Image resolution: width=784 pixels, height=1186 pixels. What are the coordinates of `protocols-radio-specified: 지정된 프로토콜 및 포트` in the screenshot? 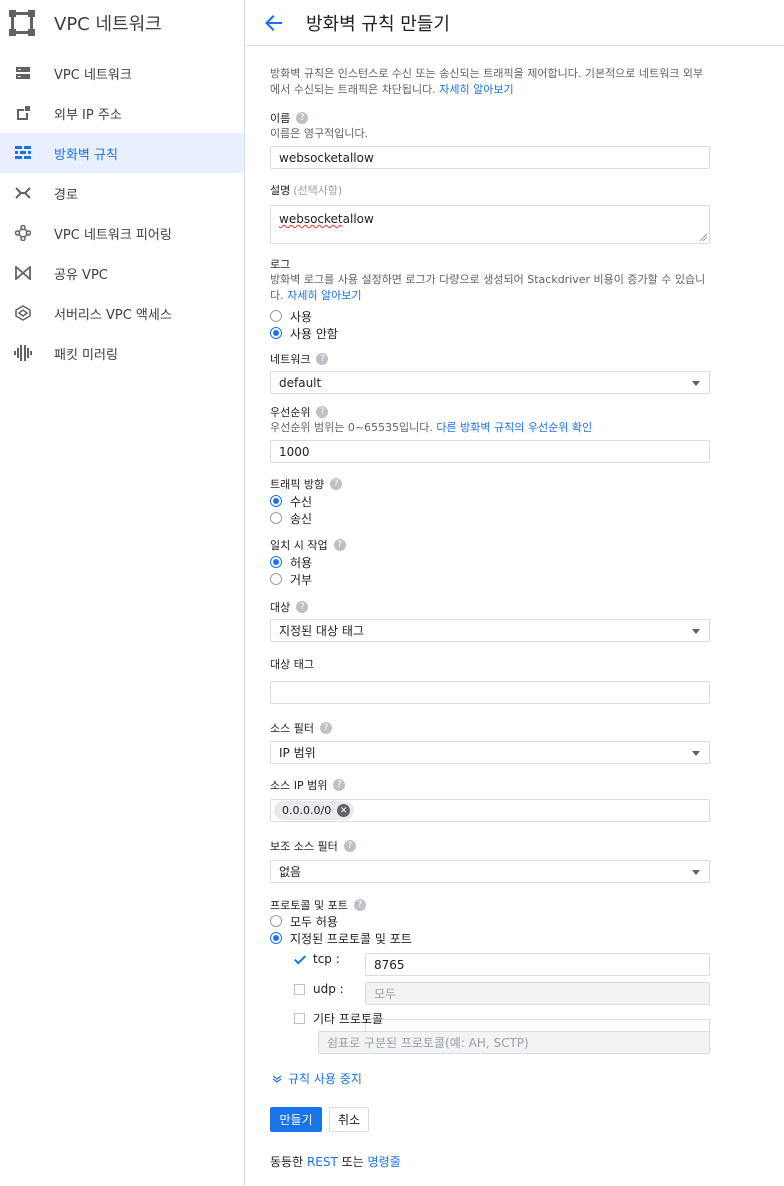 It's located at (490, 938).